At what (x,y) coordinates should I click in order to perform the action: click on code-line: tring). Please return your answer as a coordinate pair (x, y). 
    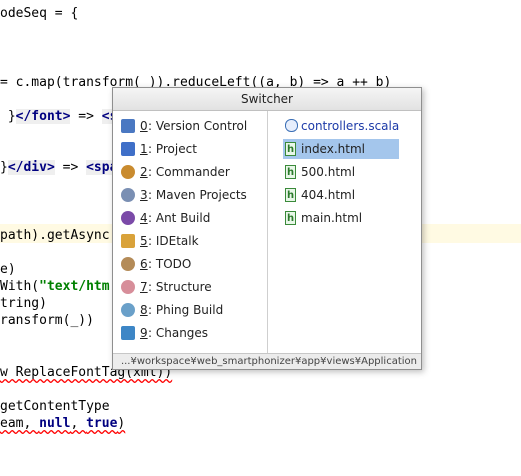
    Looking at the image, I should click on (23, 303).